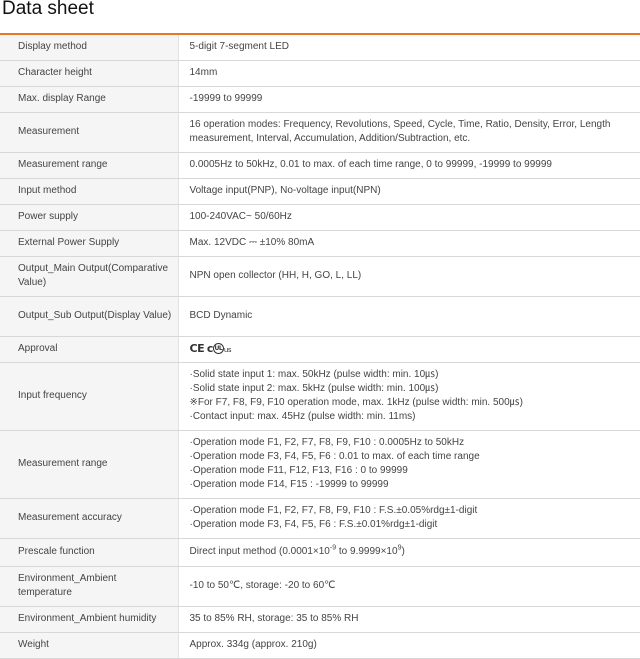 The width and height of the screenshot is (640, 659). I want to click on row-label: Max. display Range, so click(89, 99).